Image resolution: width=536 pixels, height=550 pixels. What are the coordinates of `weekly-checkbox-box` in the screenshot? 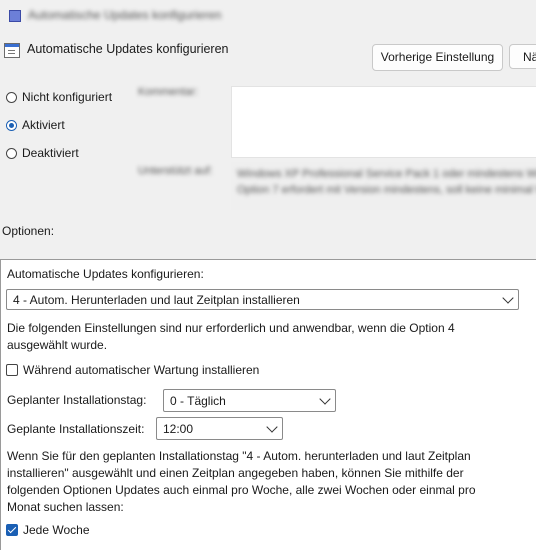 It's located at (12, 530).